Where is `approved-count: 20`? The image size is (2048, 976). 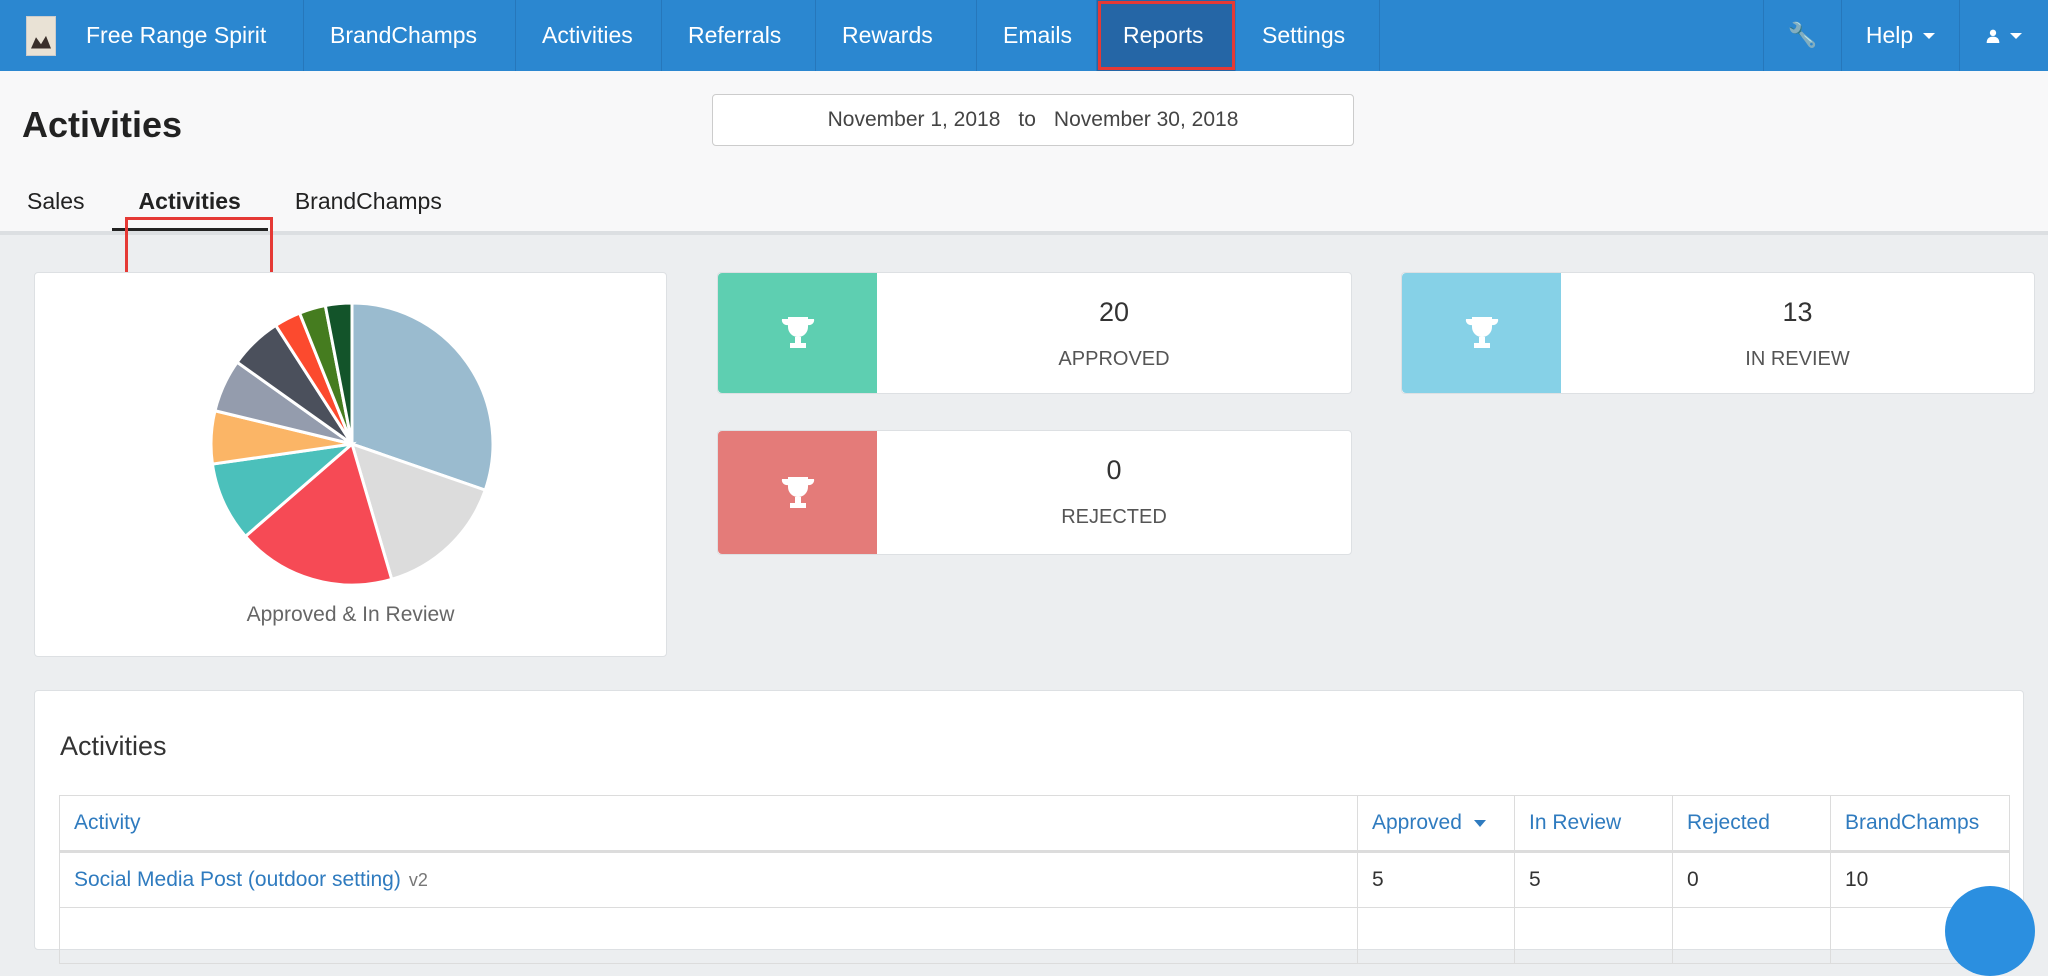
approved-count: 20 is located at coordinates (1114, 312).